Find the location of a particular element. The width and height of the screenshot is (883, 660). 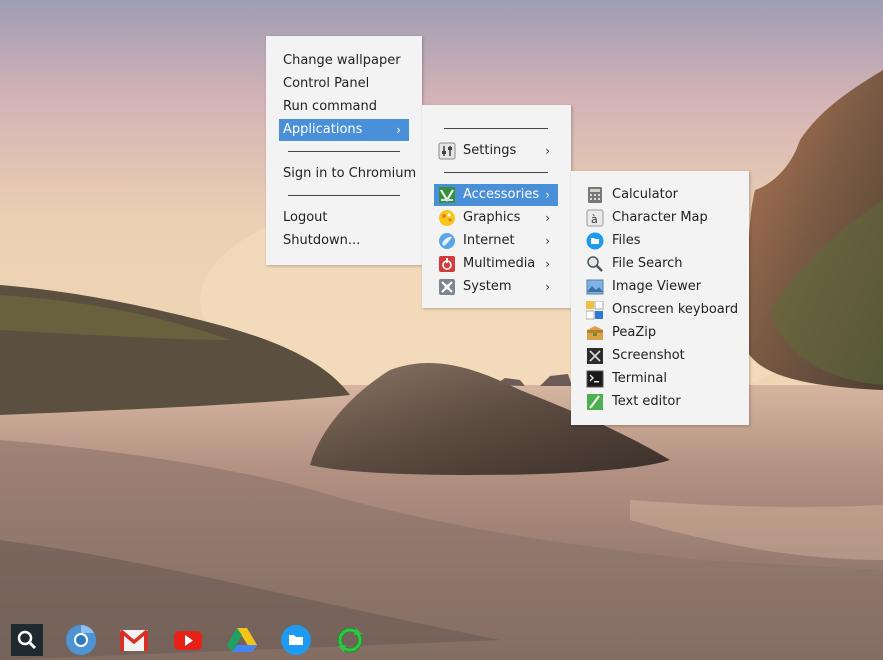

menu-item-label: Change wallpaper is located at coordinates (342, 60).